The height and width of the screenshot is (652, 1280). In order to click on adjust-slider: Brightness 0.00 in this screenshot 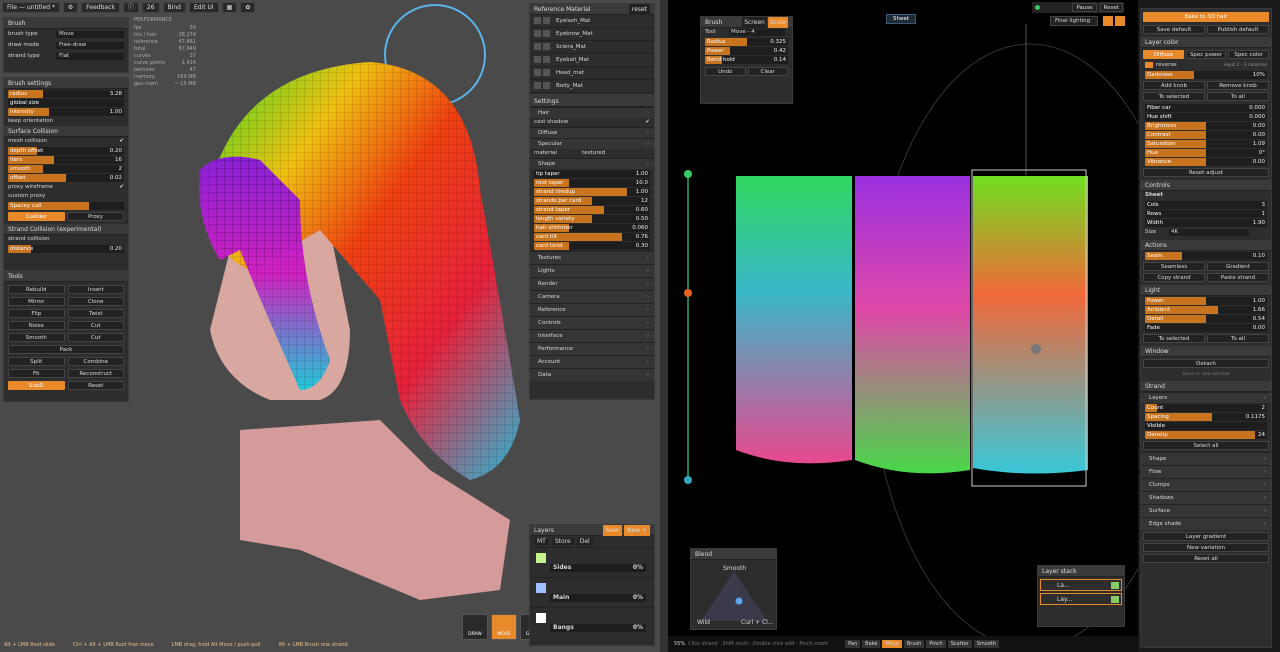, I will do `click(1206, 126)`.